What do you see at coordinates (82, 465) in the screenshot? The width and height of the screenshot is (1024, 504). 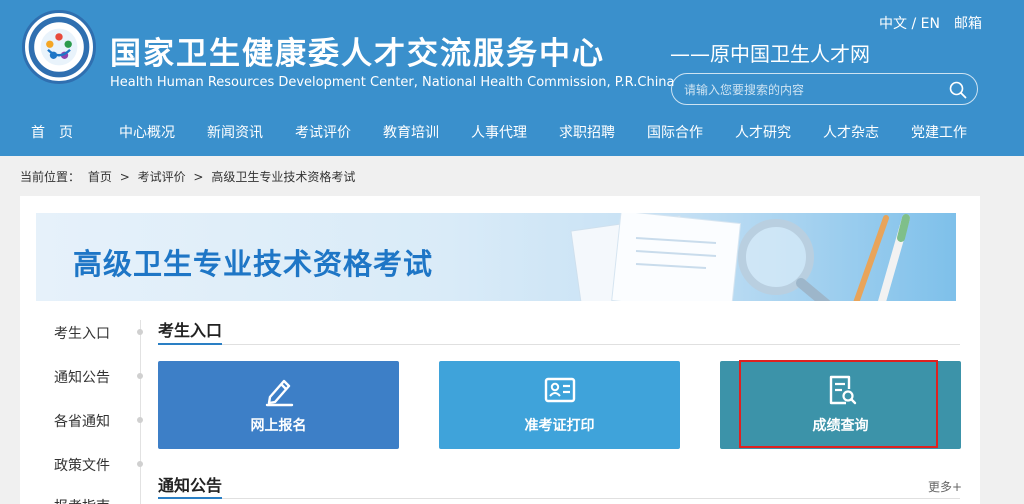 I see `sidebar-item-policy-documents: 政策文件` at bounding box center [82, 465].